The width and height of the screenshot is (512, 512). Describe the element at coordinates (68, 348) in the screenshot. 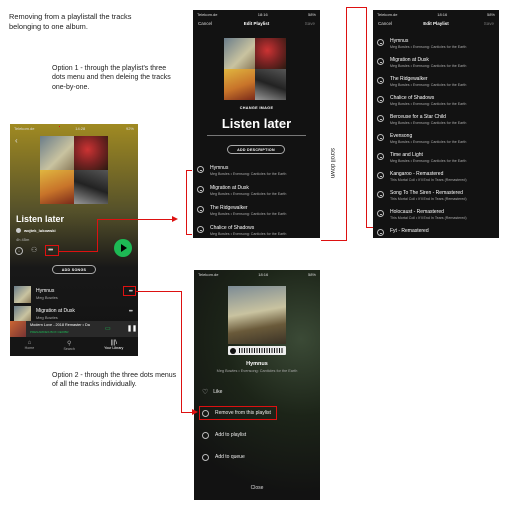

I see `nav-search: ⚲ Search` at that location.